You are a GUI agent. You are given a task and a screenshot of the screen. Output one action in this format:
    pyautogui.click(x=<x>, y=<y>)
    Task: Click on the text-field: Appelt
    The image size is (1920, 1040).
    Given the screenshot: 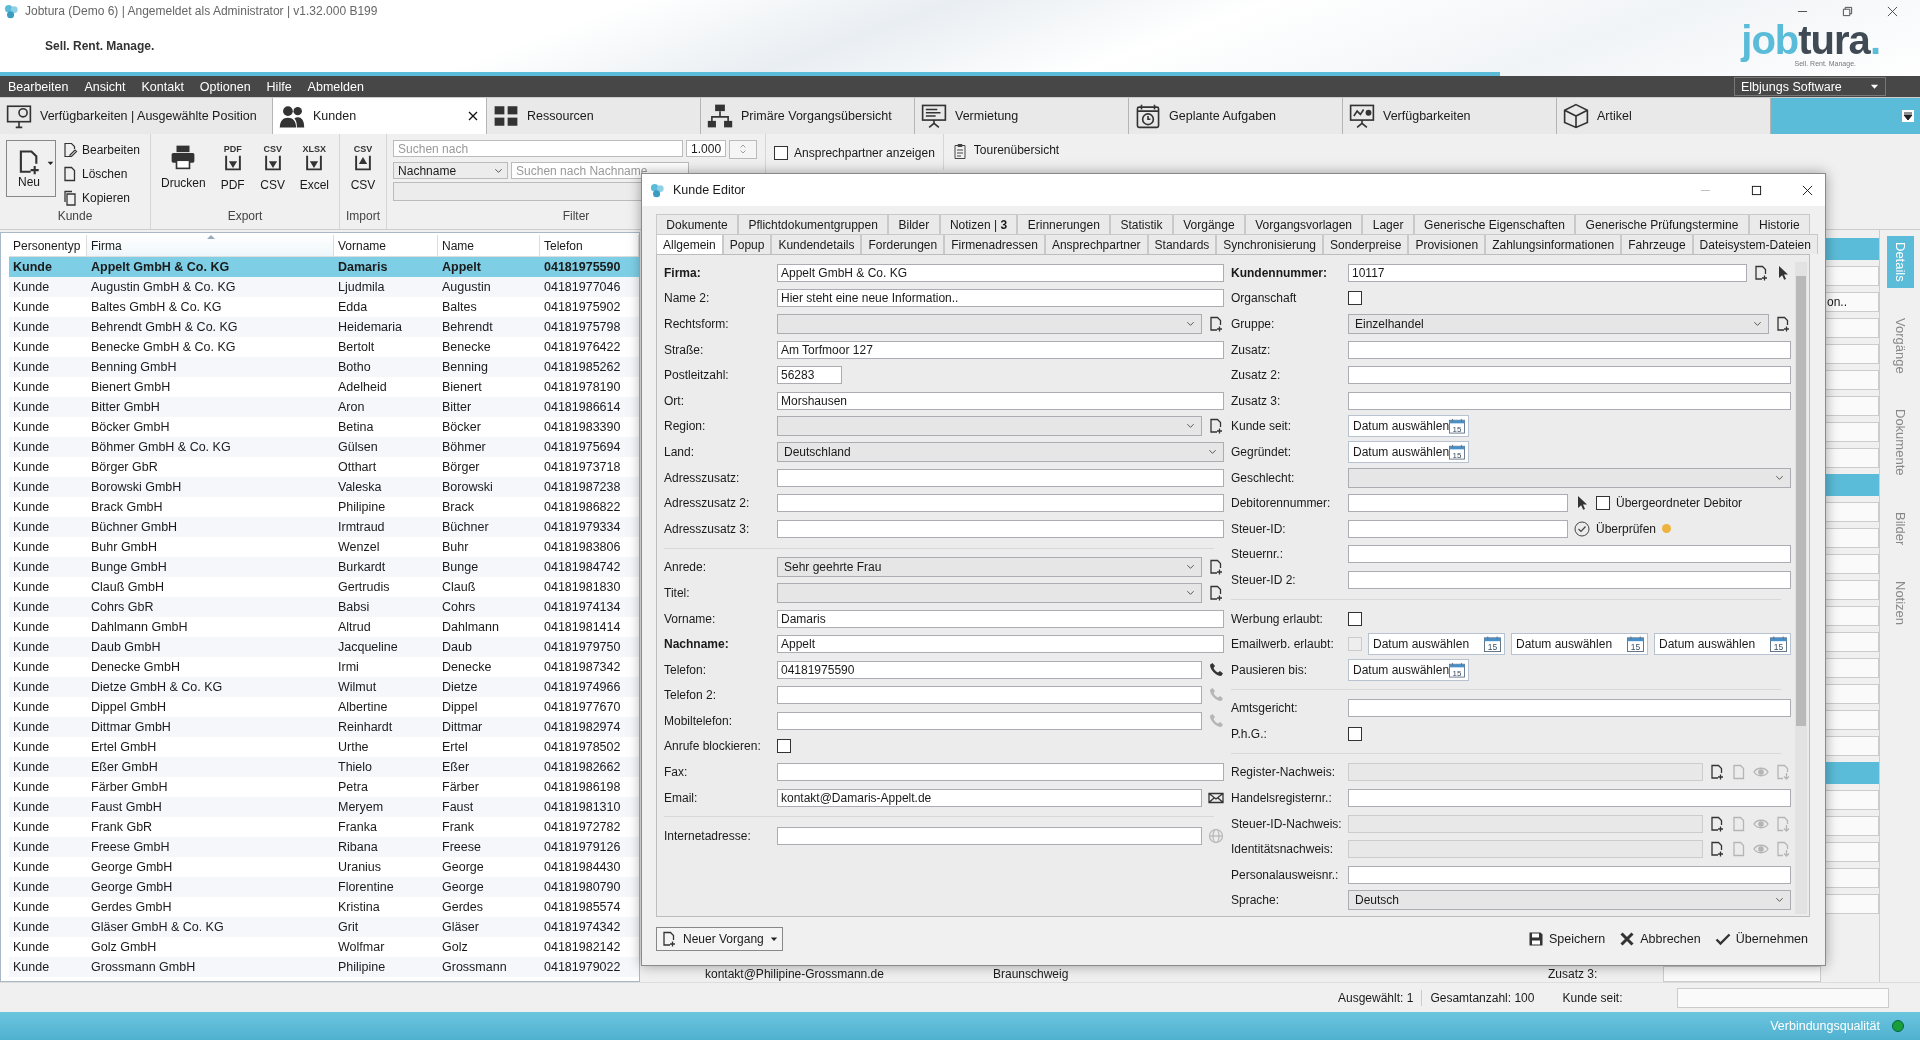 What is the action you would take?
    pyautogui.click(x=1000, y=644)
    